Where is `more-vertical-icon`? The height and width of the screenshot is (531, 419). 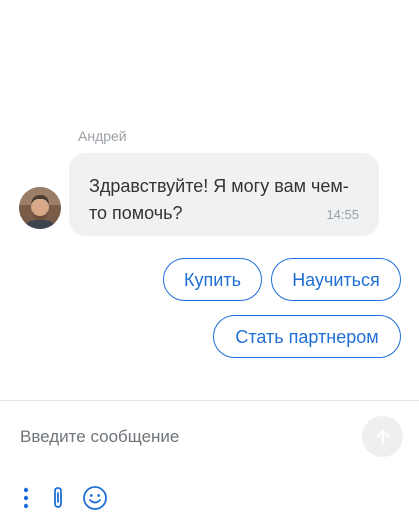 more-vertical-icon is located at coordinates (26, 498).